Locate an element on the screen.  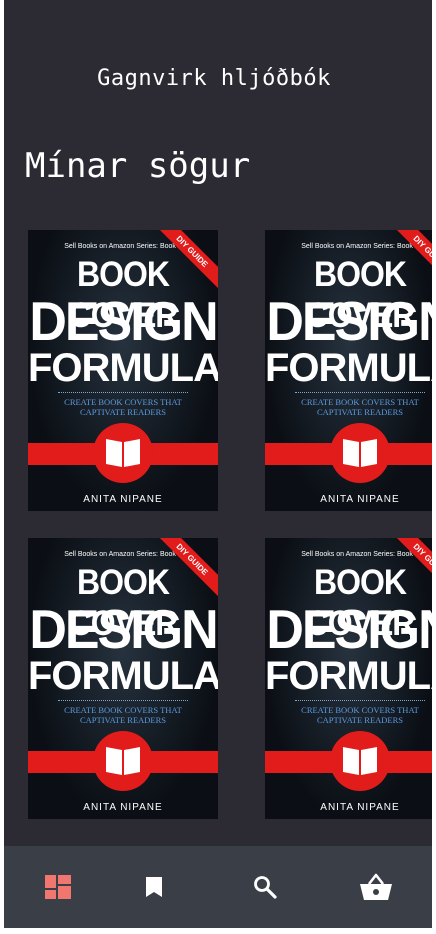
basket-icon is located at coordinates (375, 886).